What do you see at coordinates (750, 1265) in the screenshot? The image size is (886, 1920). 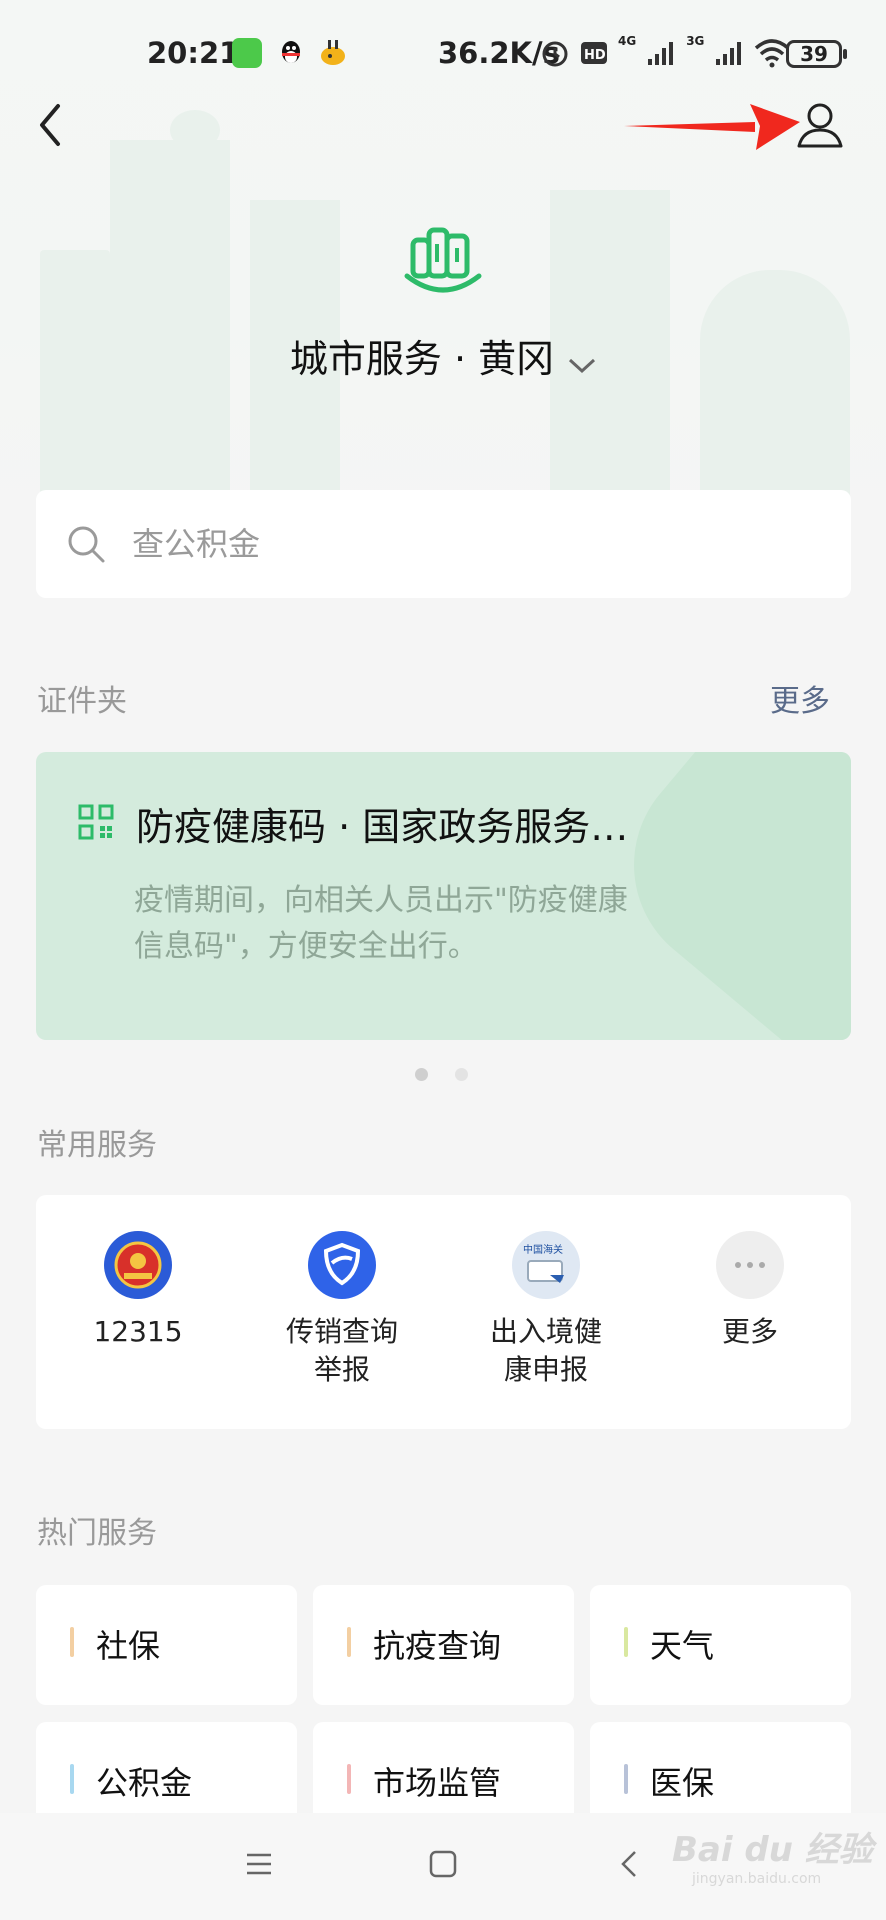 I see `more-dots-icon` at bounding box center [750, 1265].